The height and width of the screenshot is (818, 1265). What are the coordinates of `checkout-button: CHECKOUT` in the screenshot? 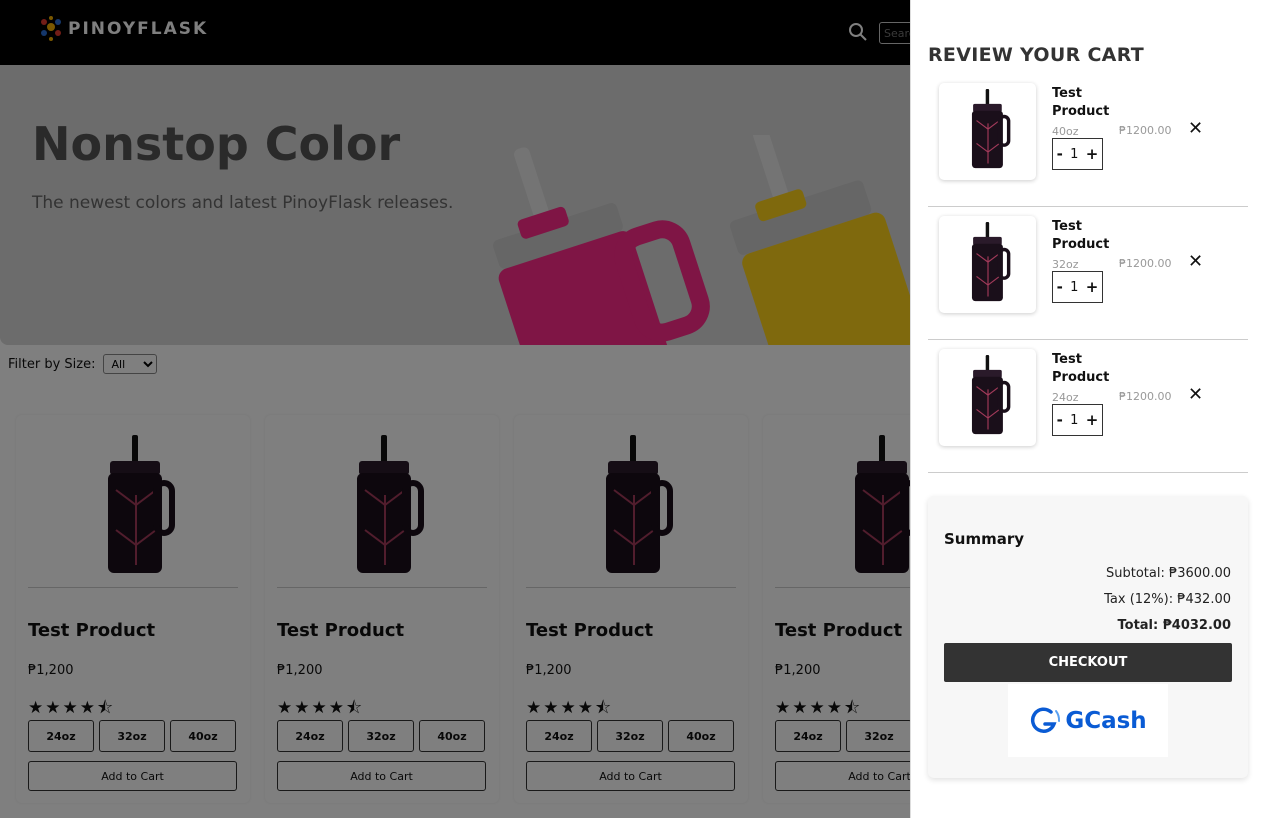 It's located at (1088, 662).